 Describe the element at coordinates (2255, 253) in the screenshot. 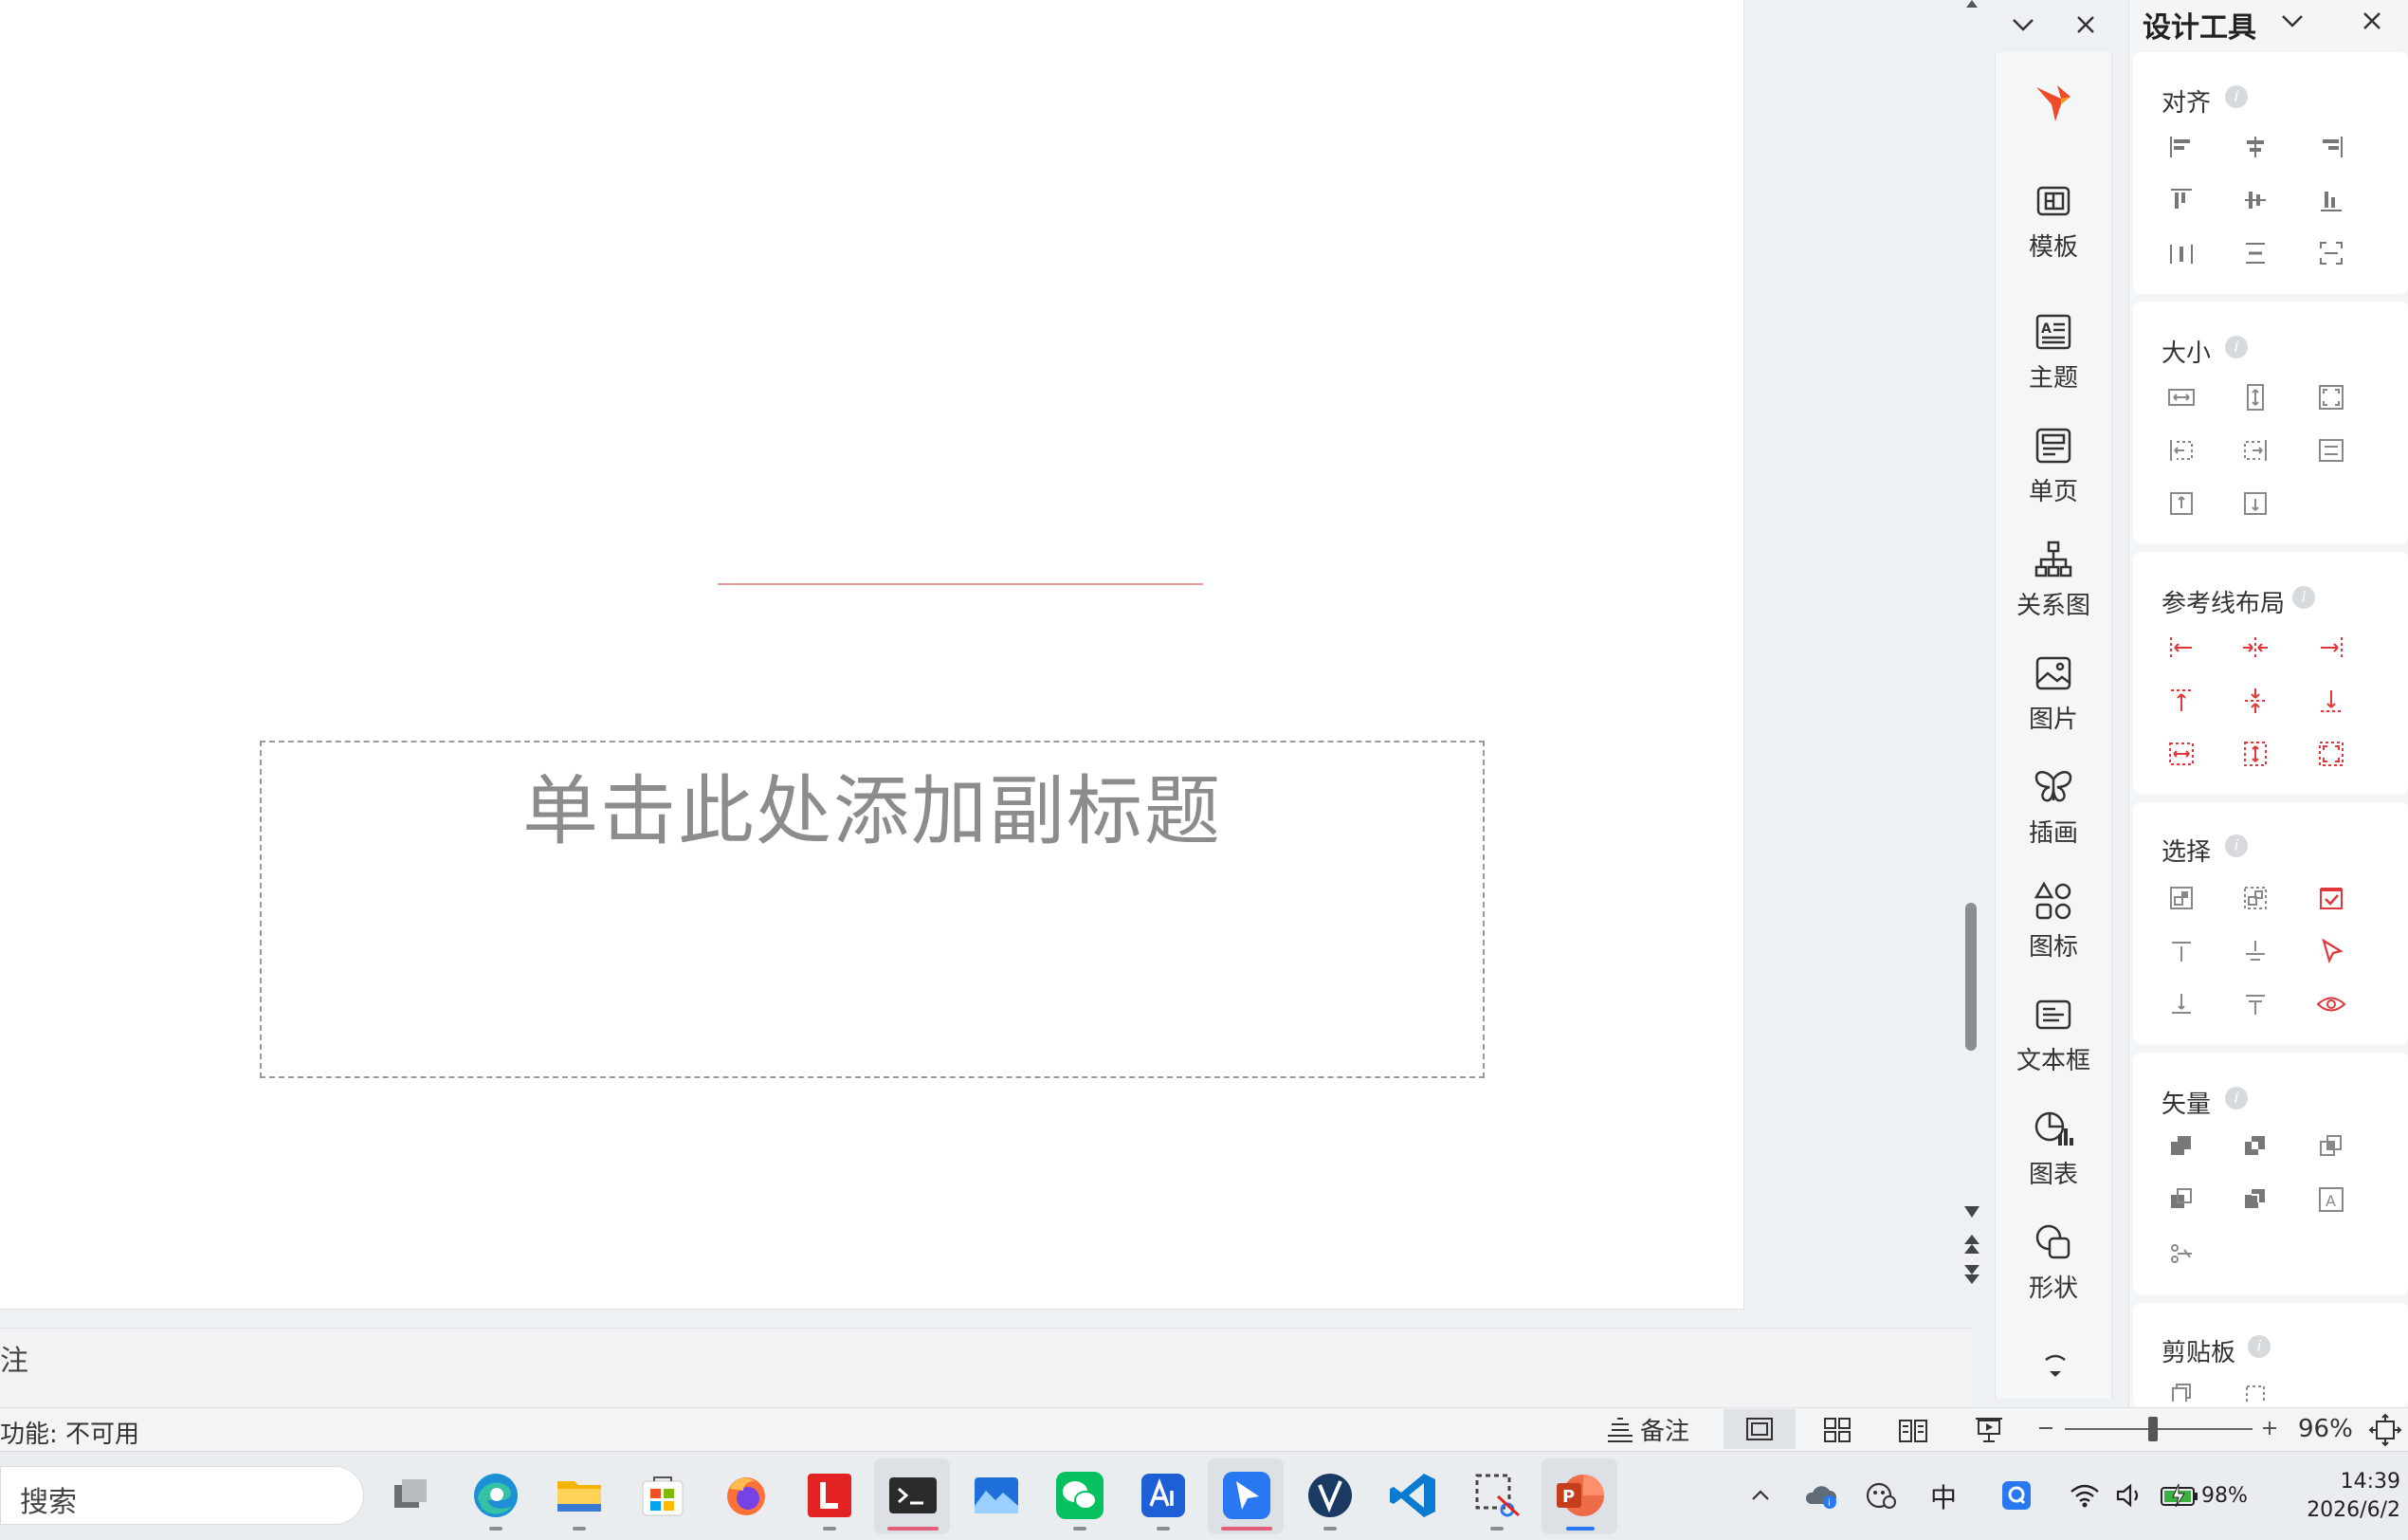

I see `distribute-vertical-button` at that location.